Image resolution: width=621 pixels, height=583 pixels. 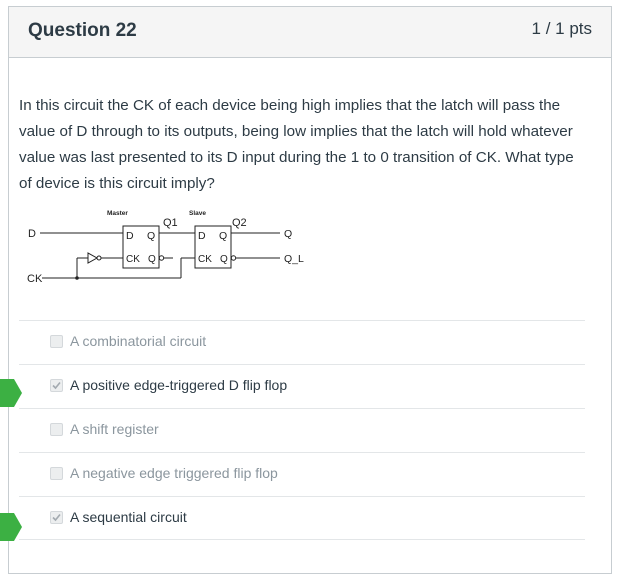 I want to click on slave-qbar-pin: Q, so click(x=224, y=259).